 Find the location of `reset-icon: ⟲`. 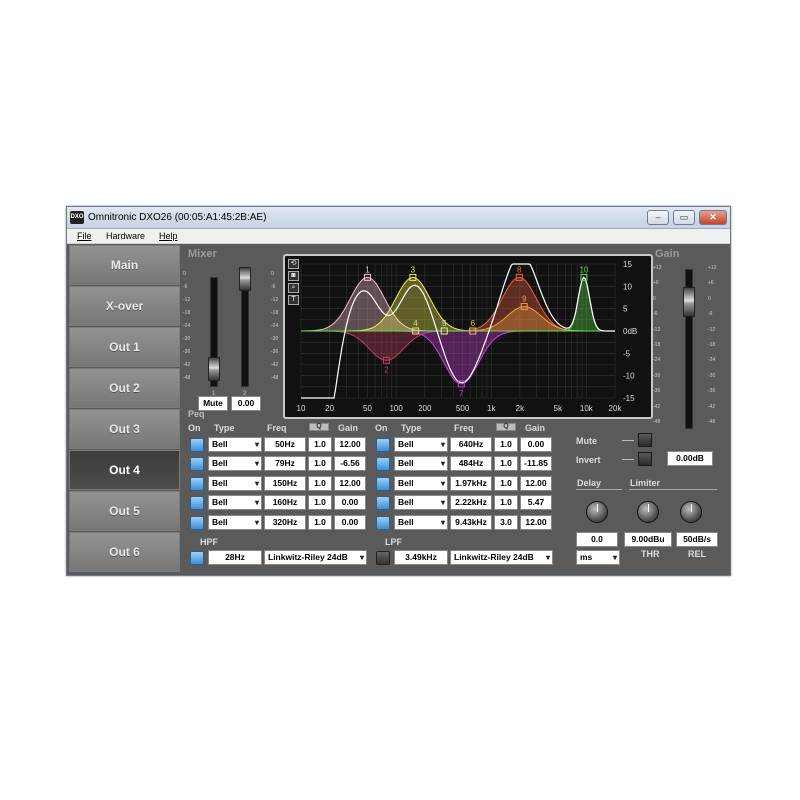

reset-icon: ⟲ is located at coordinates (293, 264).